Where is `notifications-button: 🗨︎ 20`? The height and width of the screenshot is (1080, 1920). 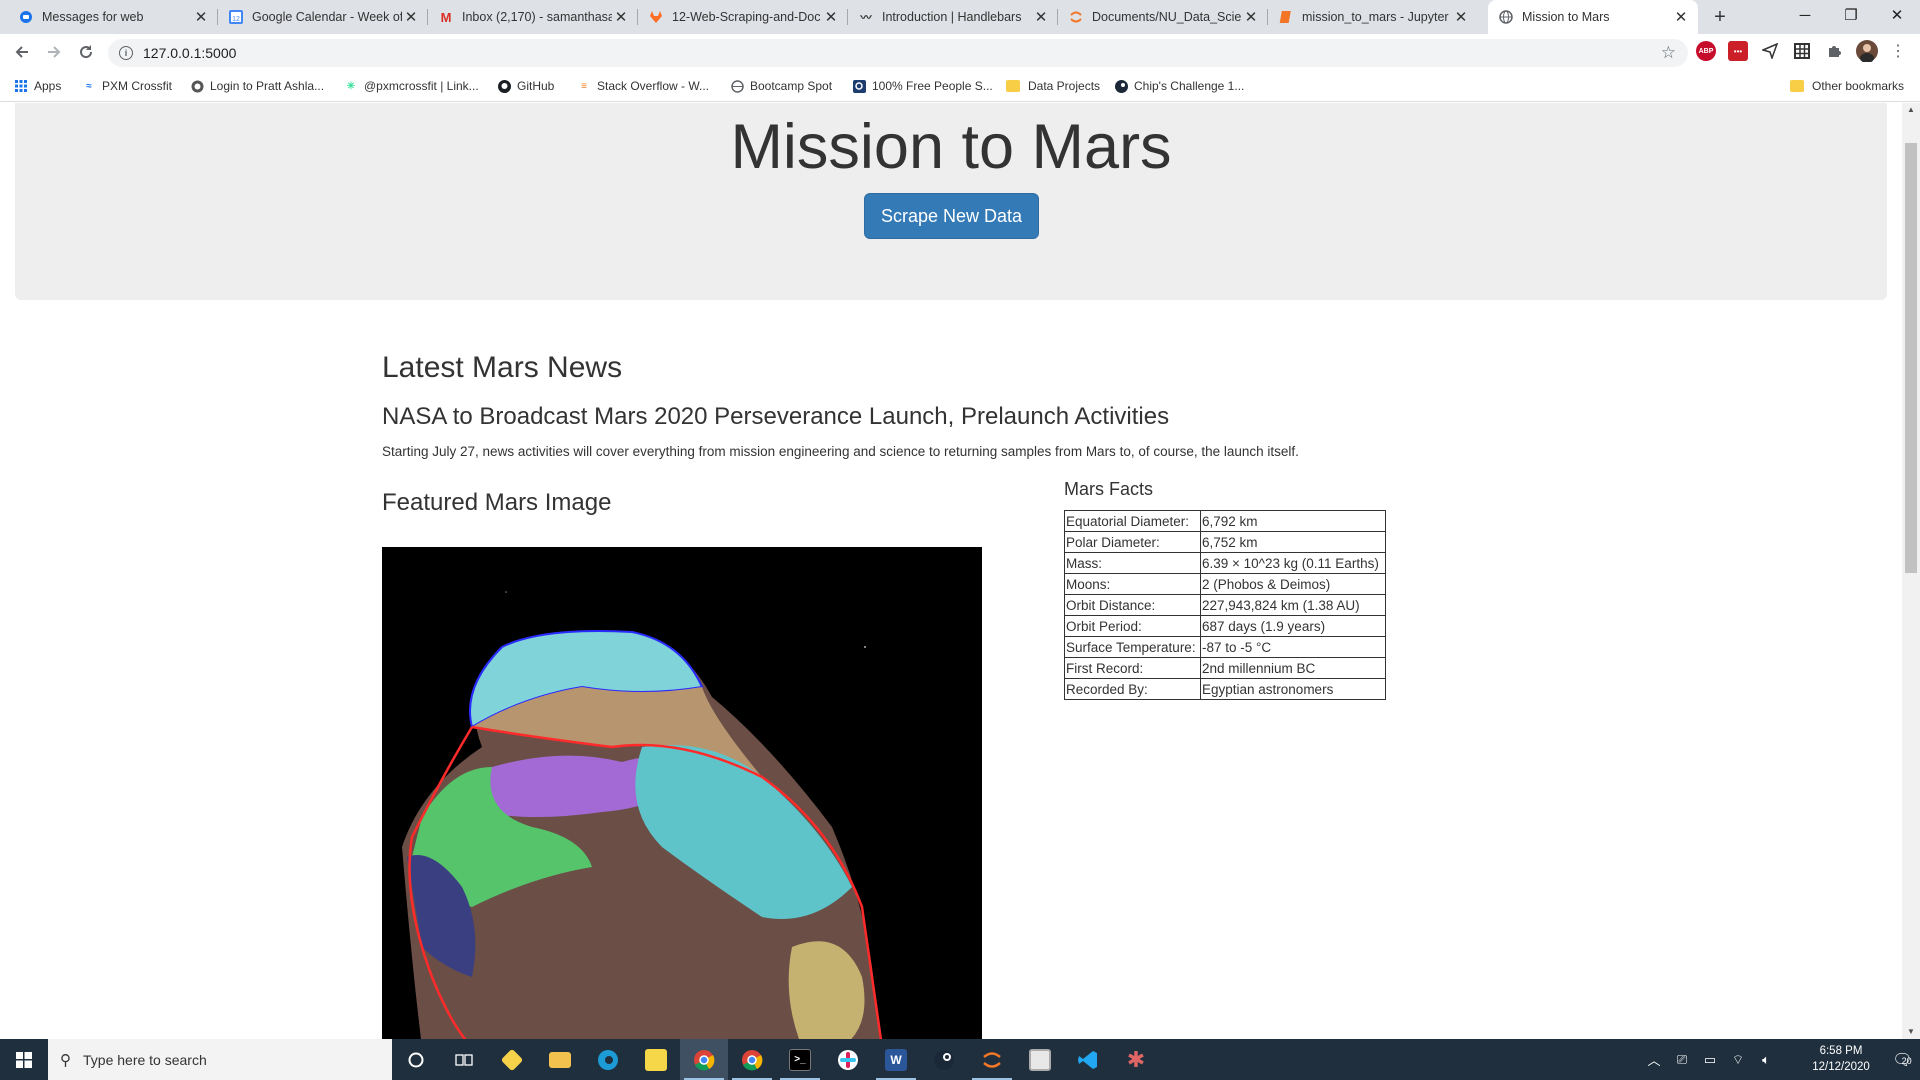 notifications-button: 🗨︎ 20 is located at coordinates (1902, 1059).